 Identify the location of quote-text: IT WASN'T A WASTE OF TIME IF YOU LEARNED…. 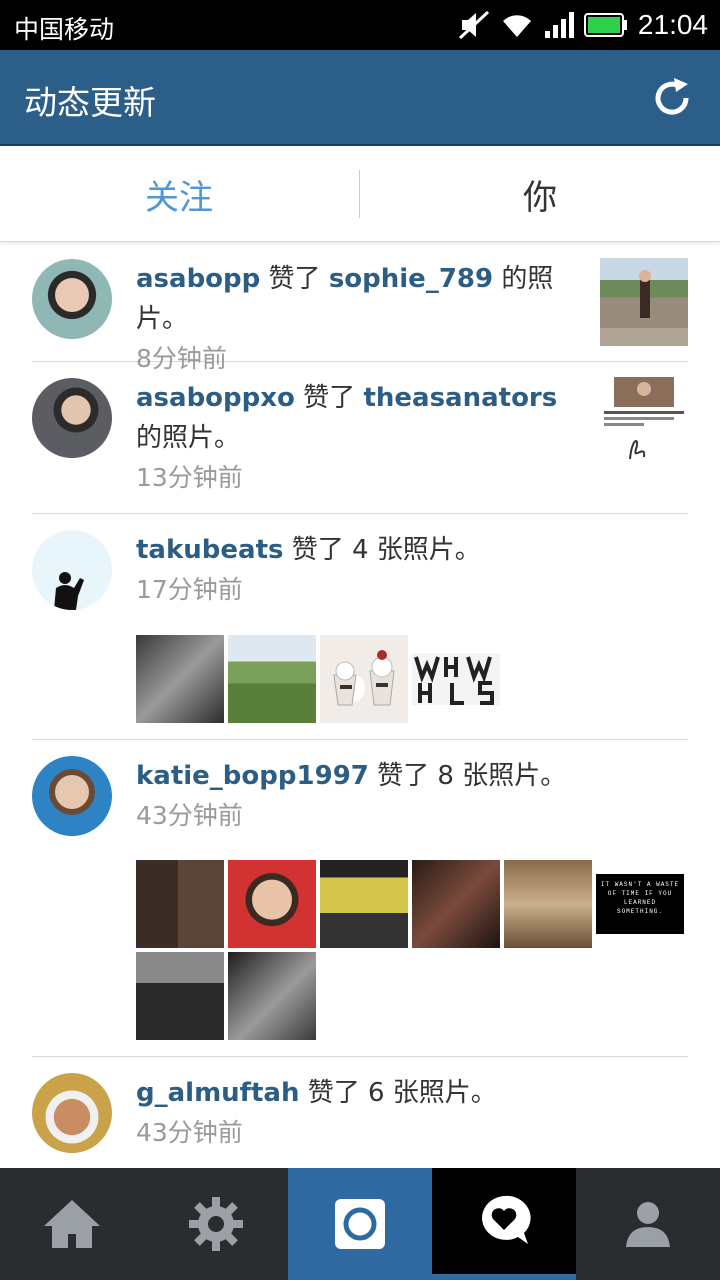
(640, 904).